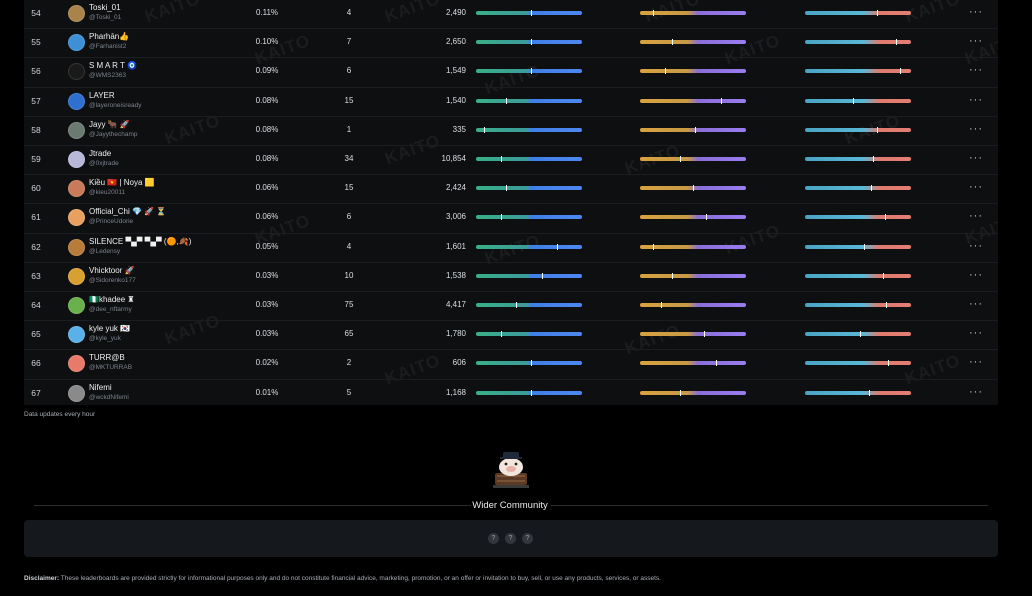  I want to click on user-name: TURR@B, so click(107, 357).